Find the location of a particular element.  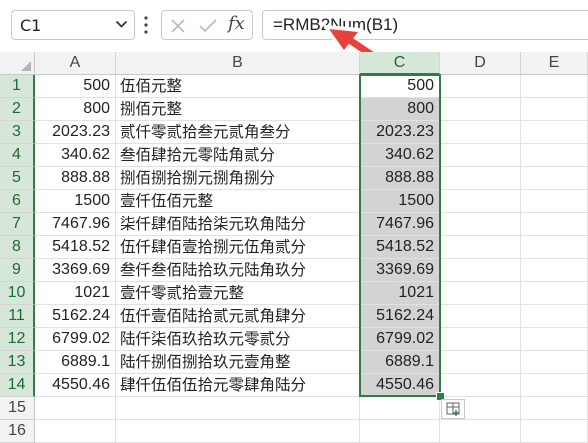

cell-a: 5418.52 is located at coordinates (75, 247).